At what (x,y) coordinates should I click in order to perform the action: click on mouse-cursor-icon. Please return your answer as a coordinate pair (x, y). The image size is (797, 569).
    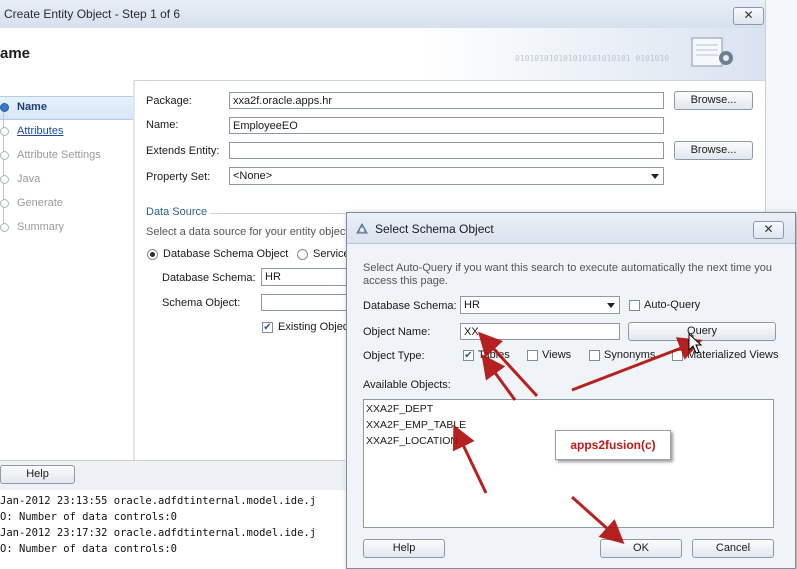
    Looking at the image, I should click on (695, 343).